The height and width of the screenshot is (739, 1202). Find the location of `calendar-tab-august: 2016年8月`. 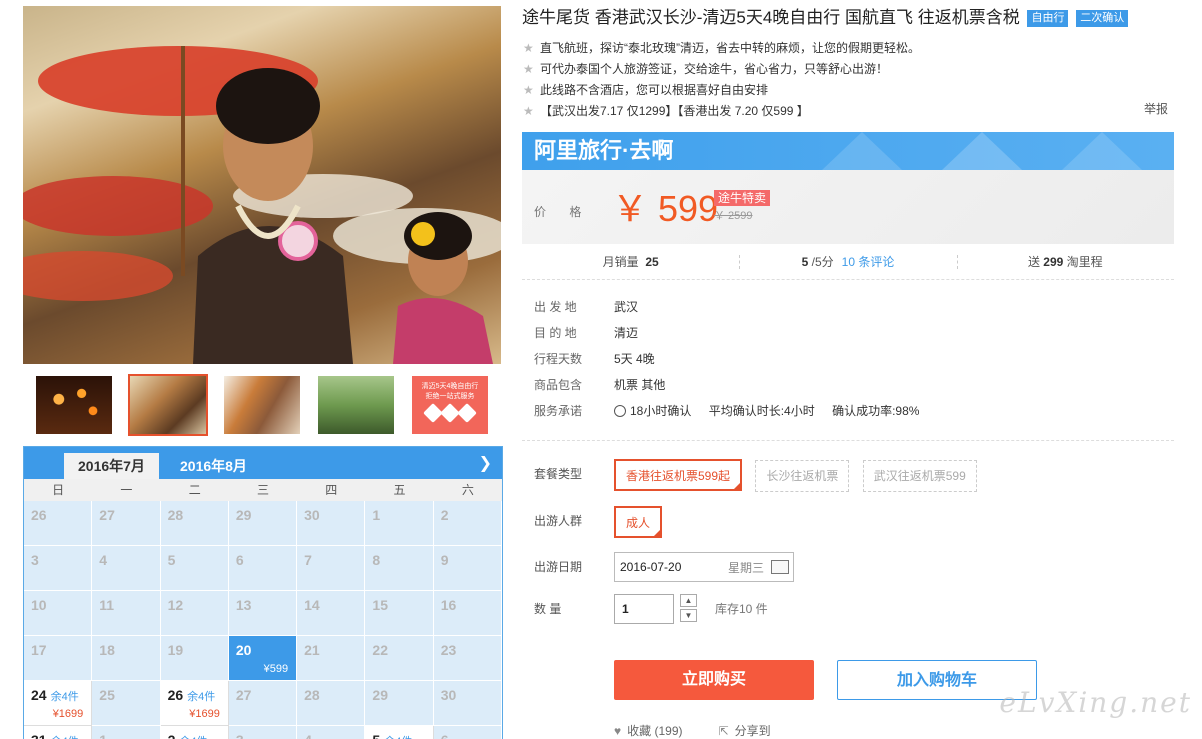

calendar-tab-august: 2016年8月 is located at coordinates (213, 466).